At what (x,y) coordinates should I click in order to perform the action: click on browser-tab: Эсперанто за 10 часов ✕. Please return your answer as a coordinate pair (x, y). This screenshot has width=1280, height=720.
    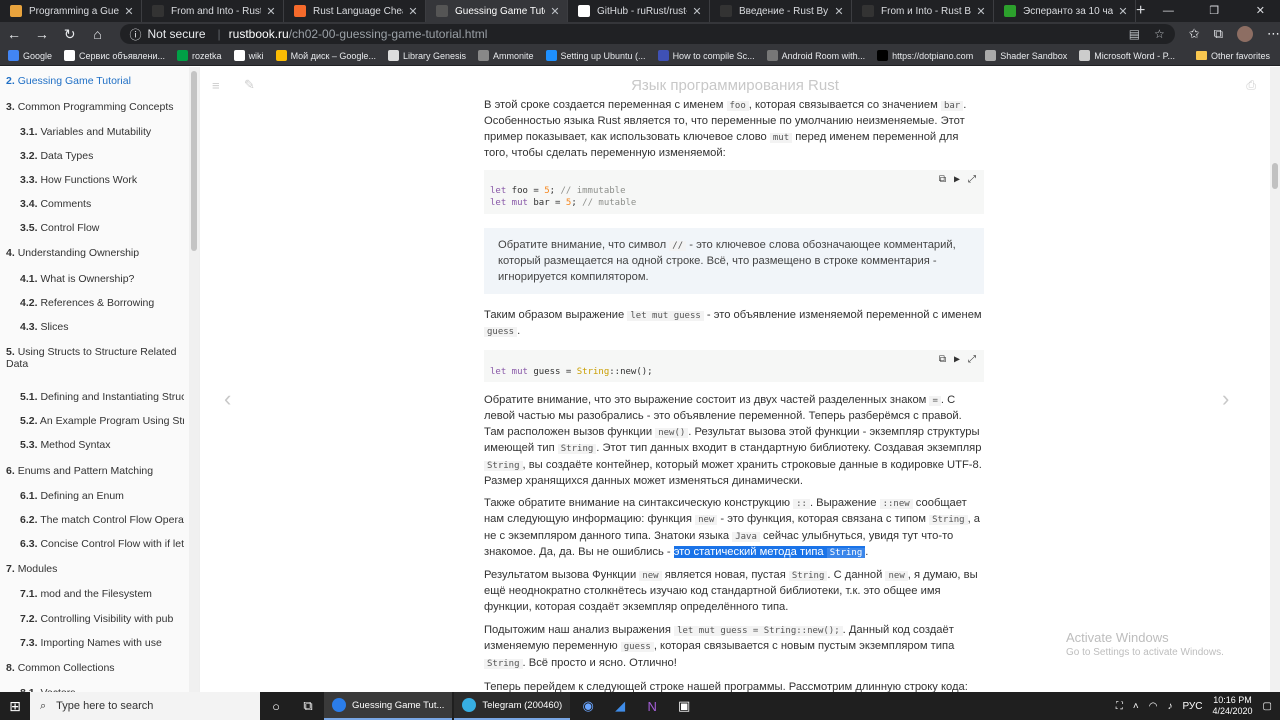
    Looking at the image, I should click on (1065, 11).